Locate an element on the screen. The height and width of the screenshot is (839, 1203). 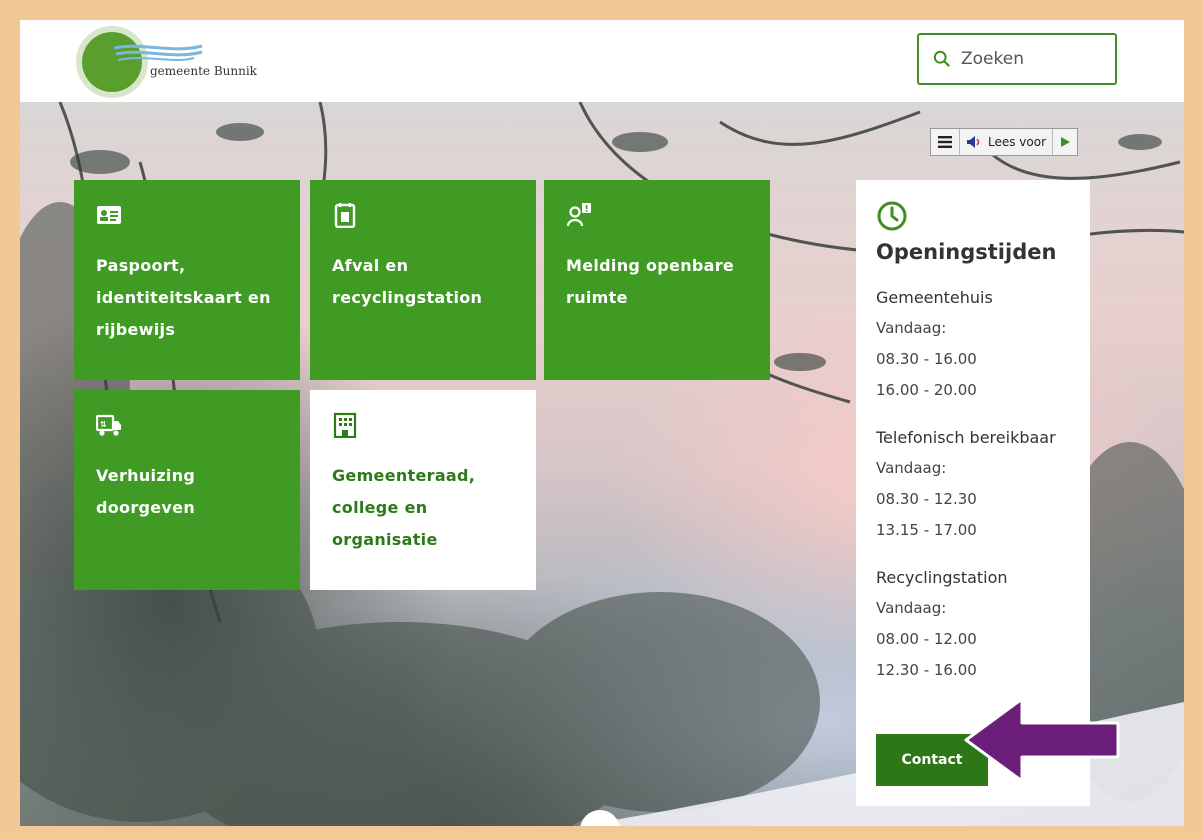
tile-paspoort: Paspoort, identiteitskaart en rijbewijs is located at coordinates (187, 280).